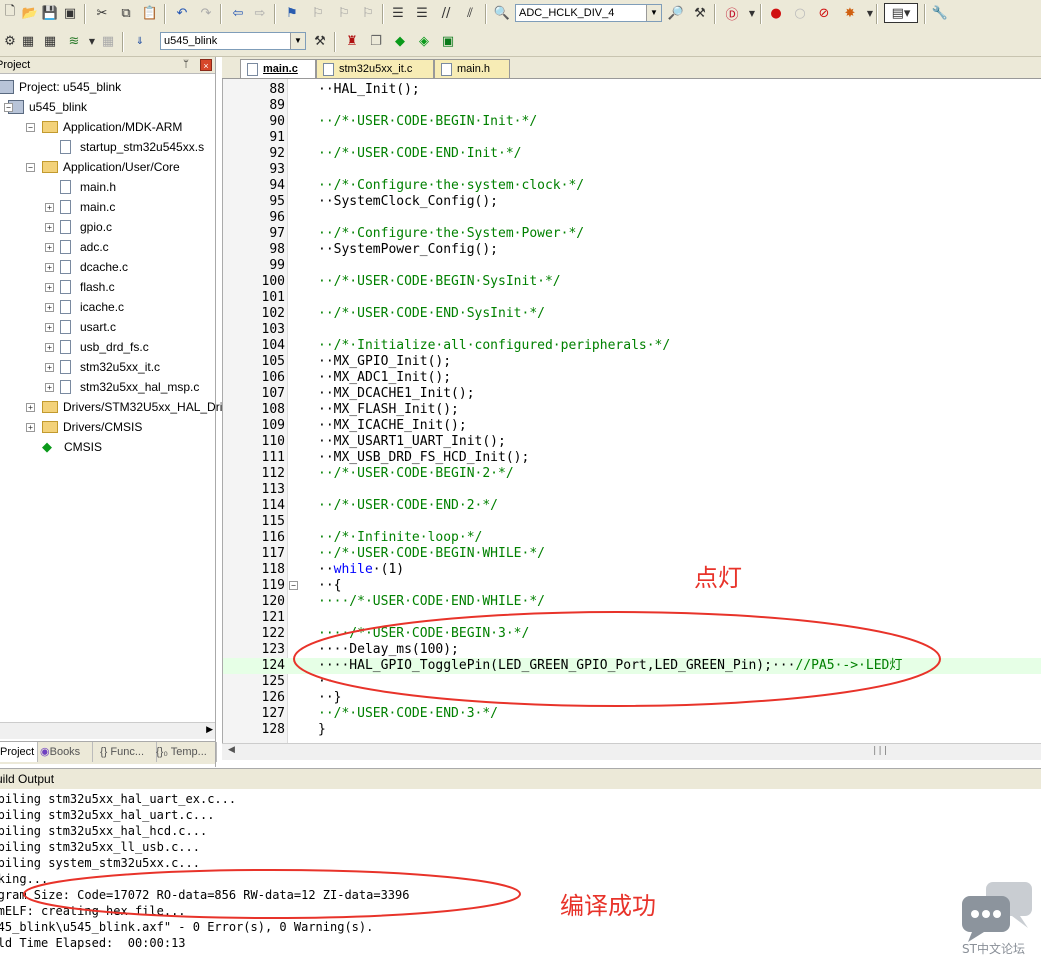 The height and width of the screenshot is (963, 1041). I want to click on forum-watermark-text: ST中文论坛, so click(993, 949).